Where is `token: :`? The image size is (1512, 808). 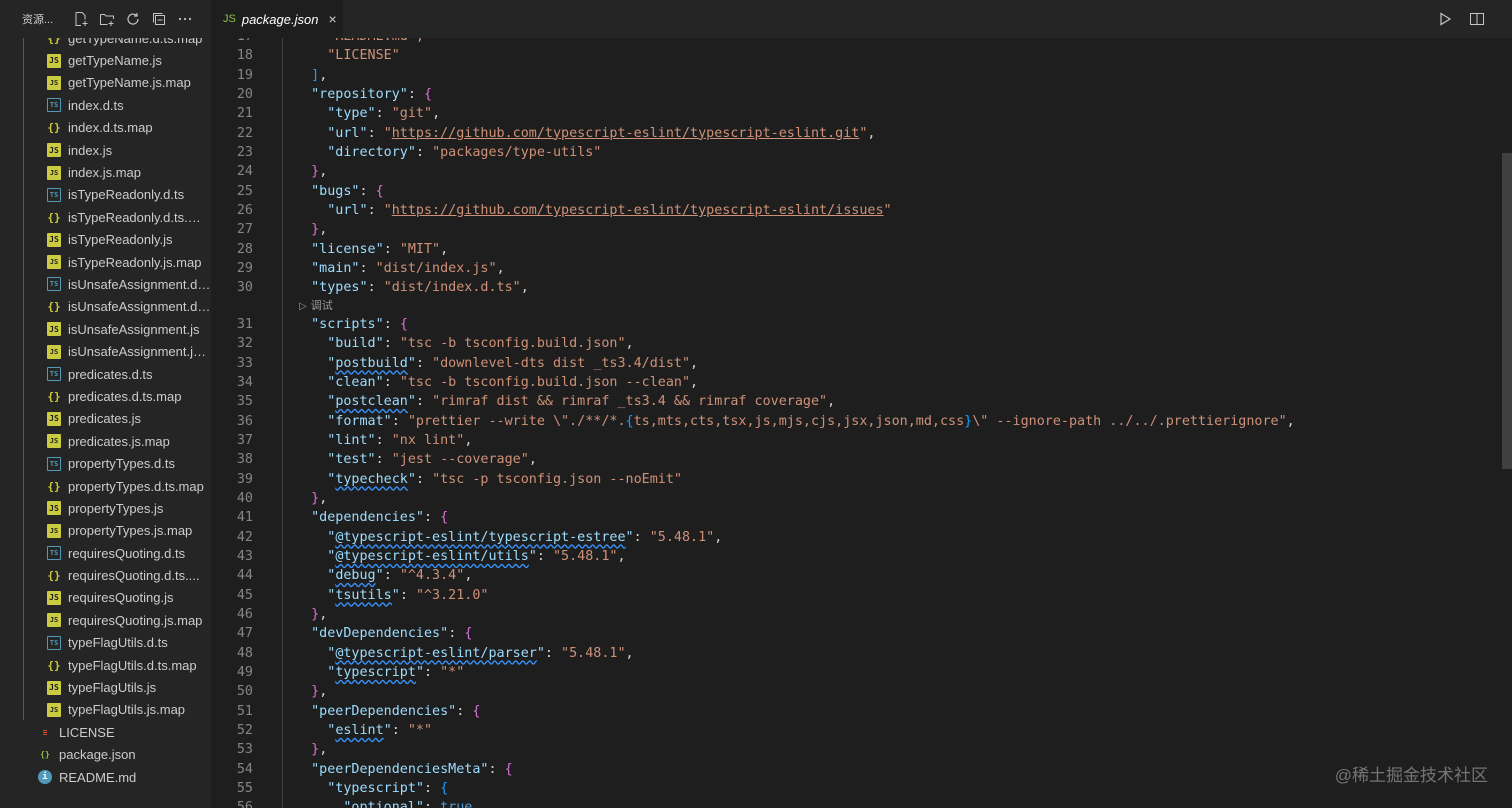
token: : is located at coordinates (415, 95).